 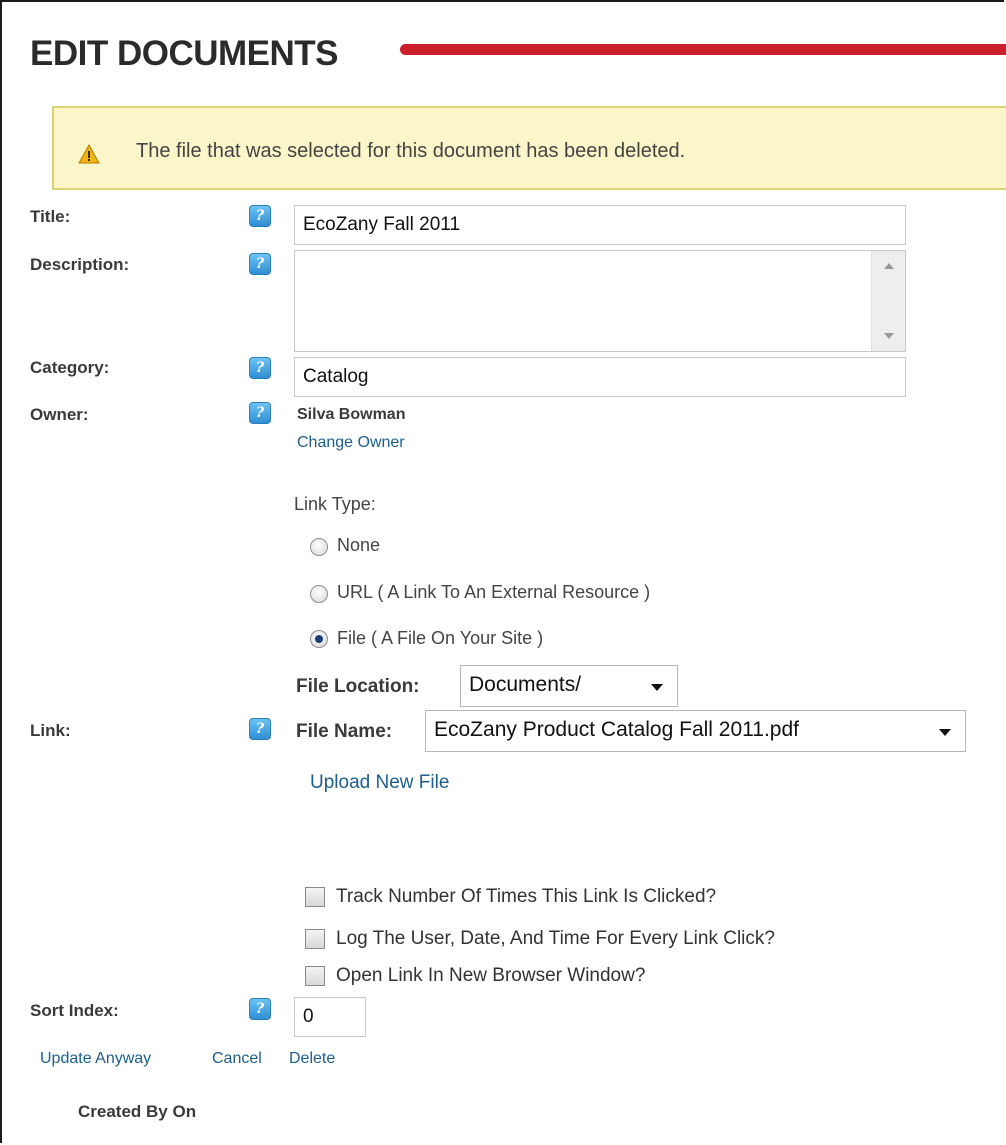 I want to click on category-label: Category:, so click(x=70, y=367).